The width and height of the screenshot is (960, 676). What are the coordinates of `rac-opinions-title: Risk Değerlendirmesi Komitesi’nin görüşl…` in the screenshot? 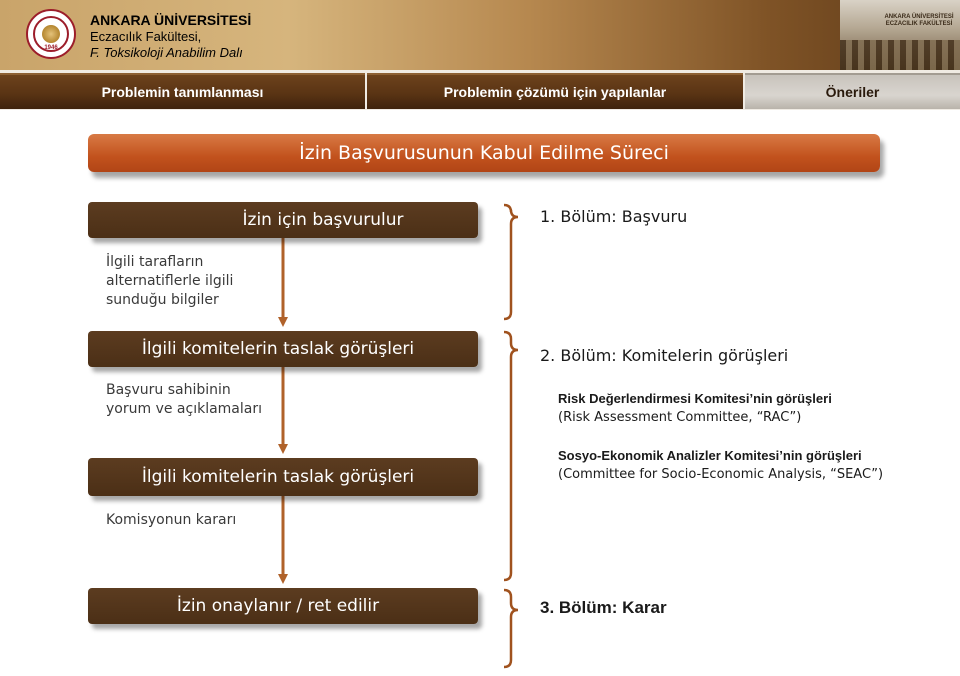 It's located at (695, 398).